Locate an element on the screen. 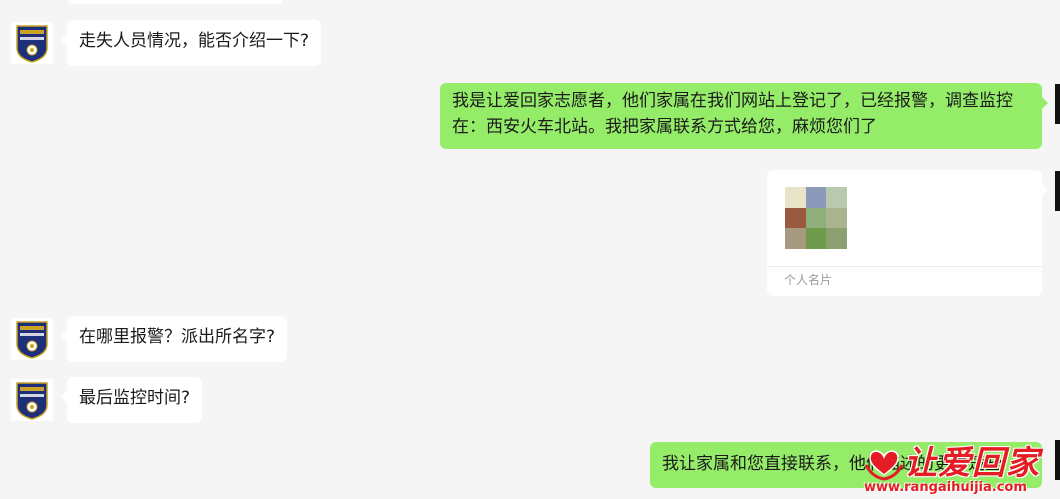 This screenshot has height=499, width=1060. mosaic-avatar-icon is located at coordinates (816, 218).